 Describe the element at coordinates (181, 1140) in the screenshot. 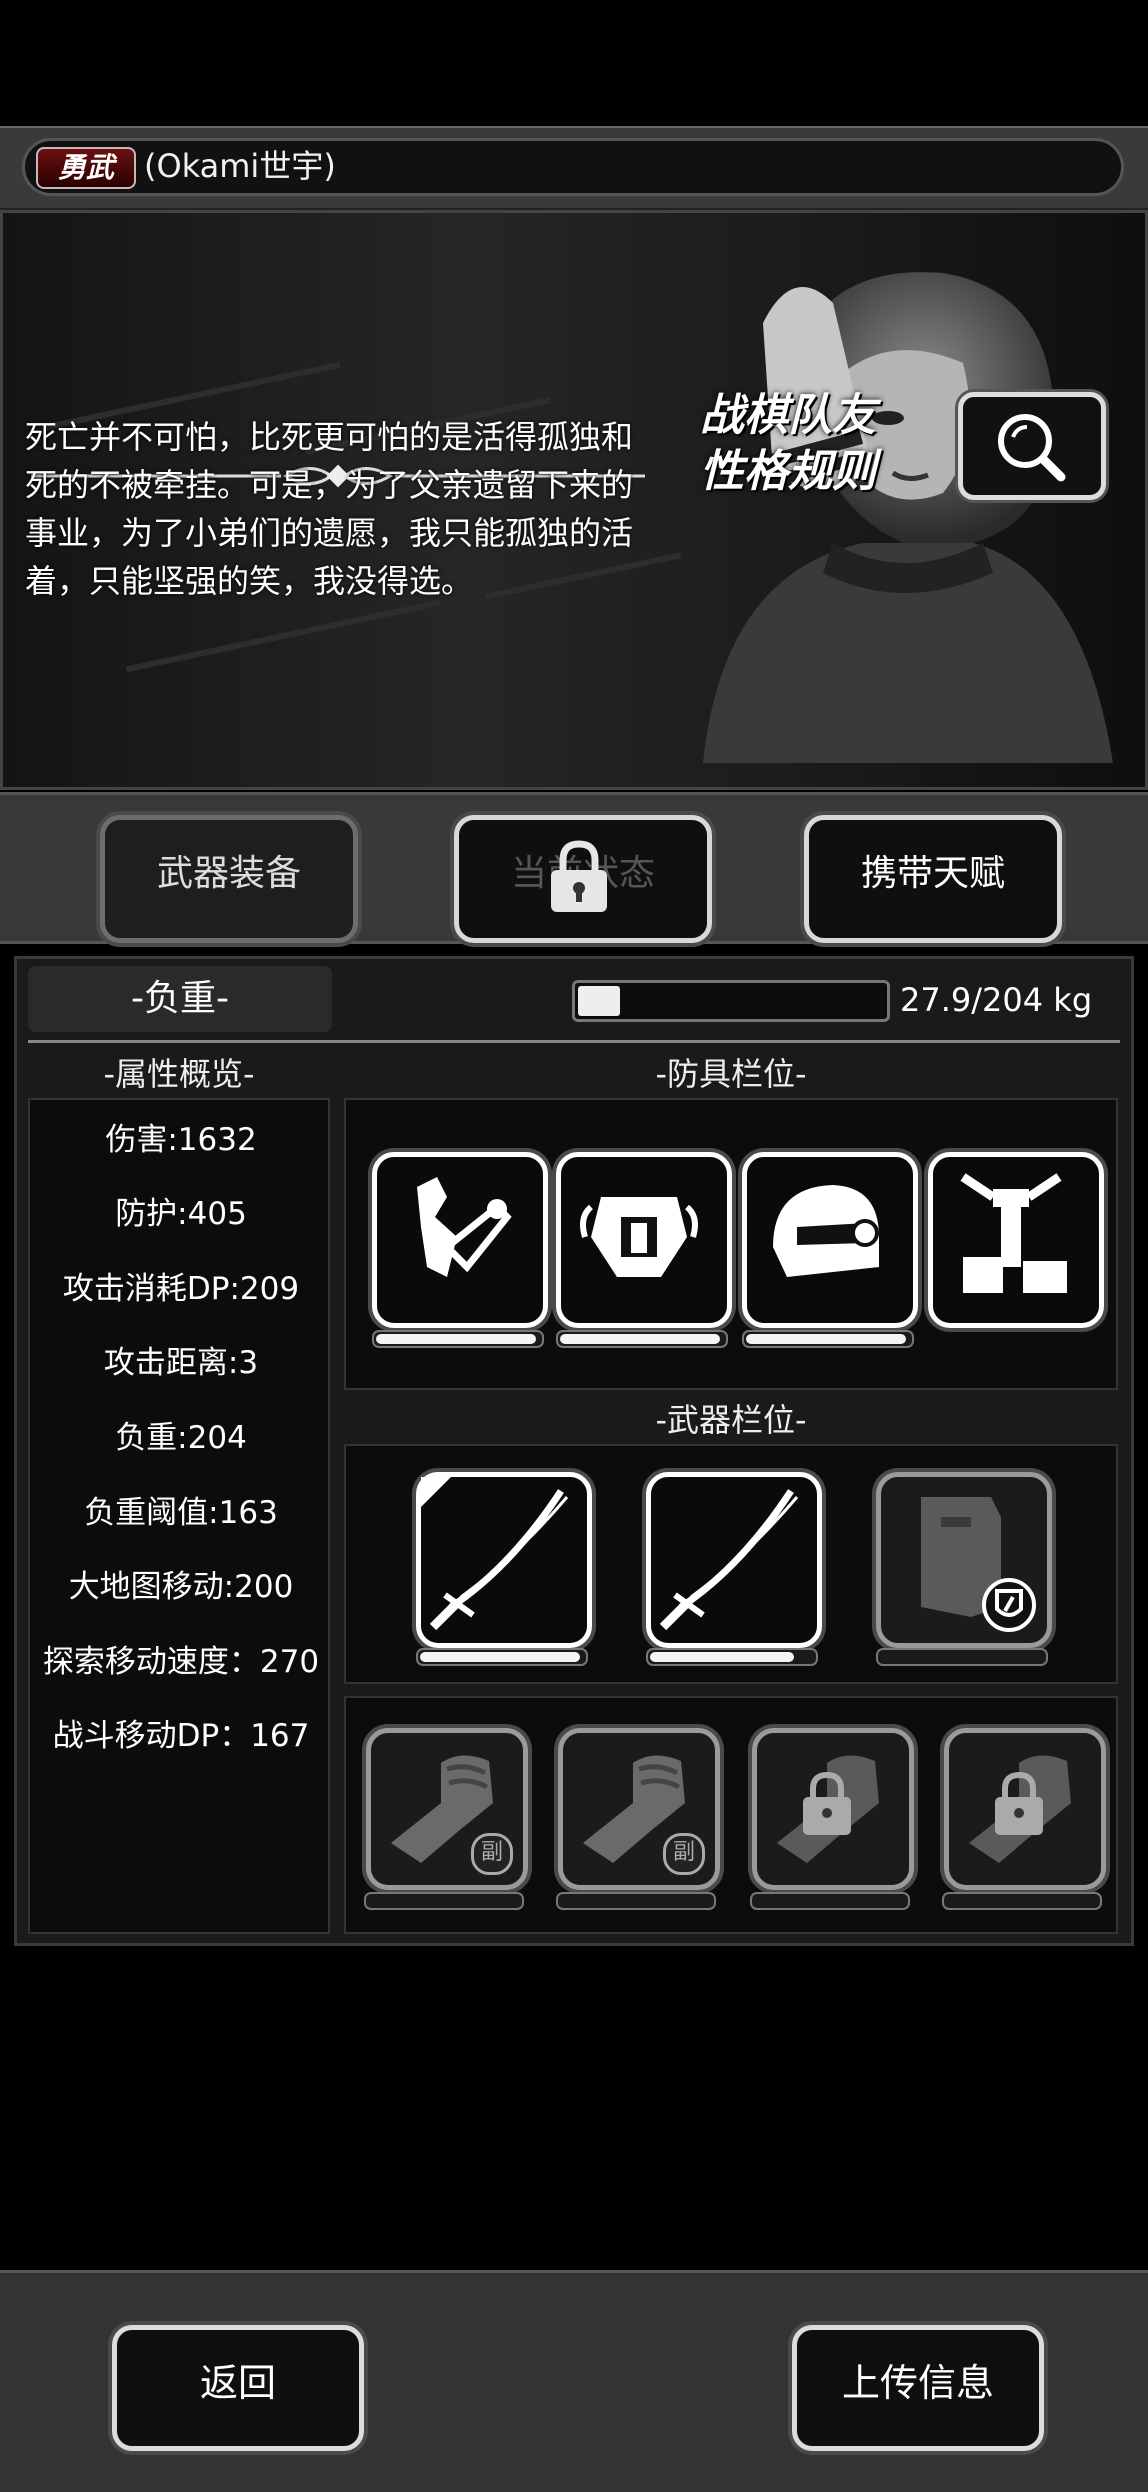

I see `stat-damage: 伤害:1632` at that location.